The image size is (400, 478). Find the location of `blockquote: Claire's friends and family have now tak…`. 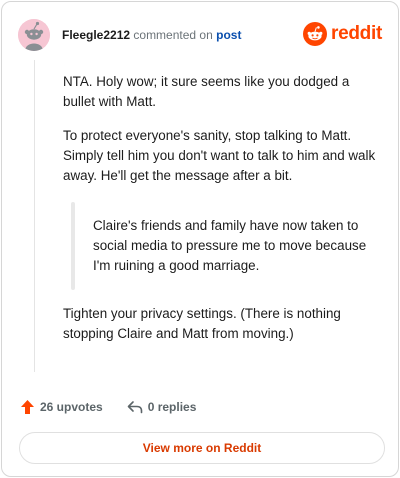

blockquote: Claire's friends and family have now tak… is located at coordinates (227, 246).